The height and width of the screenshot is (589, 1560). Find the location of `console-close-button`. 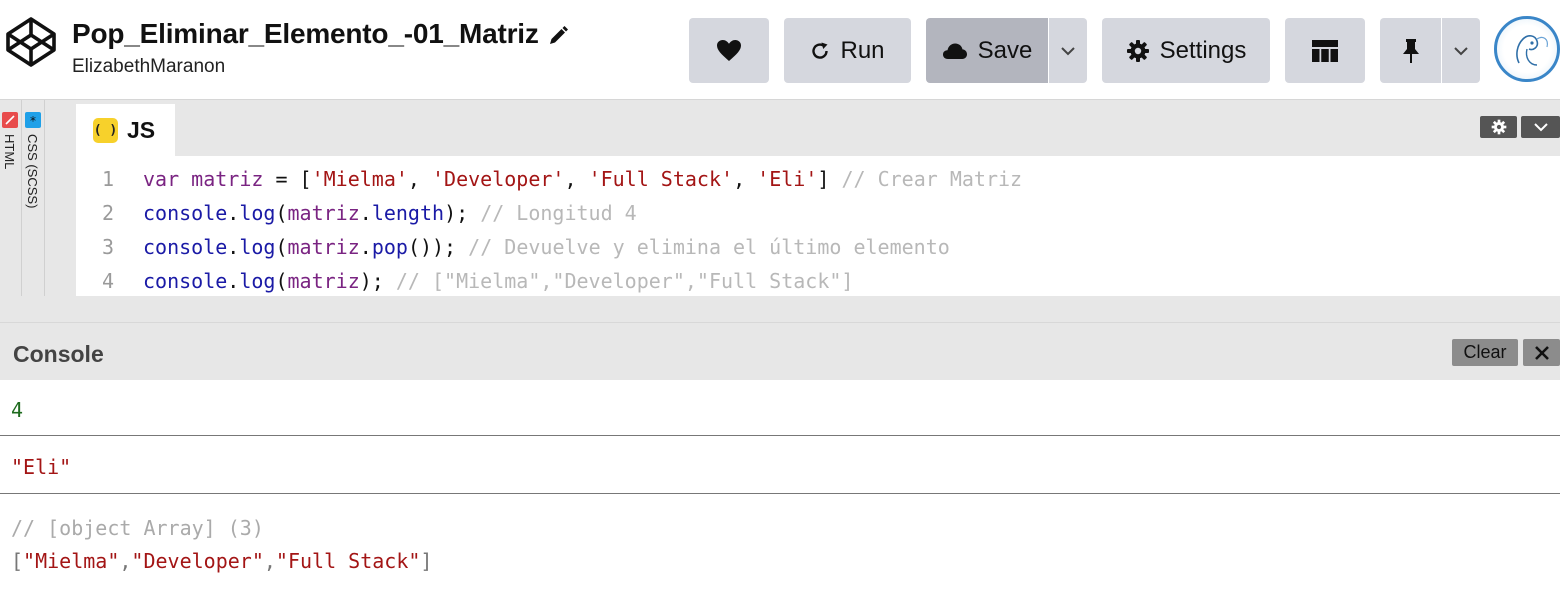

console-close-button is located at coordinates (1541, 352).